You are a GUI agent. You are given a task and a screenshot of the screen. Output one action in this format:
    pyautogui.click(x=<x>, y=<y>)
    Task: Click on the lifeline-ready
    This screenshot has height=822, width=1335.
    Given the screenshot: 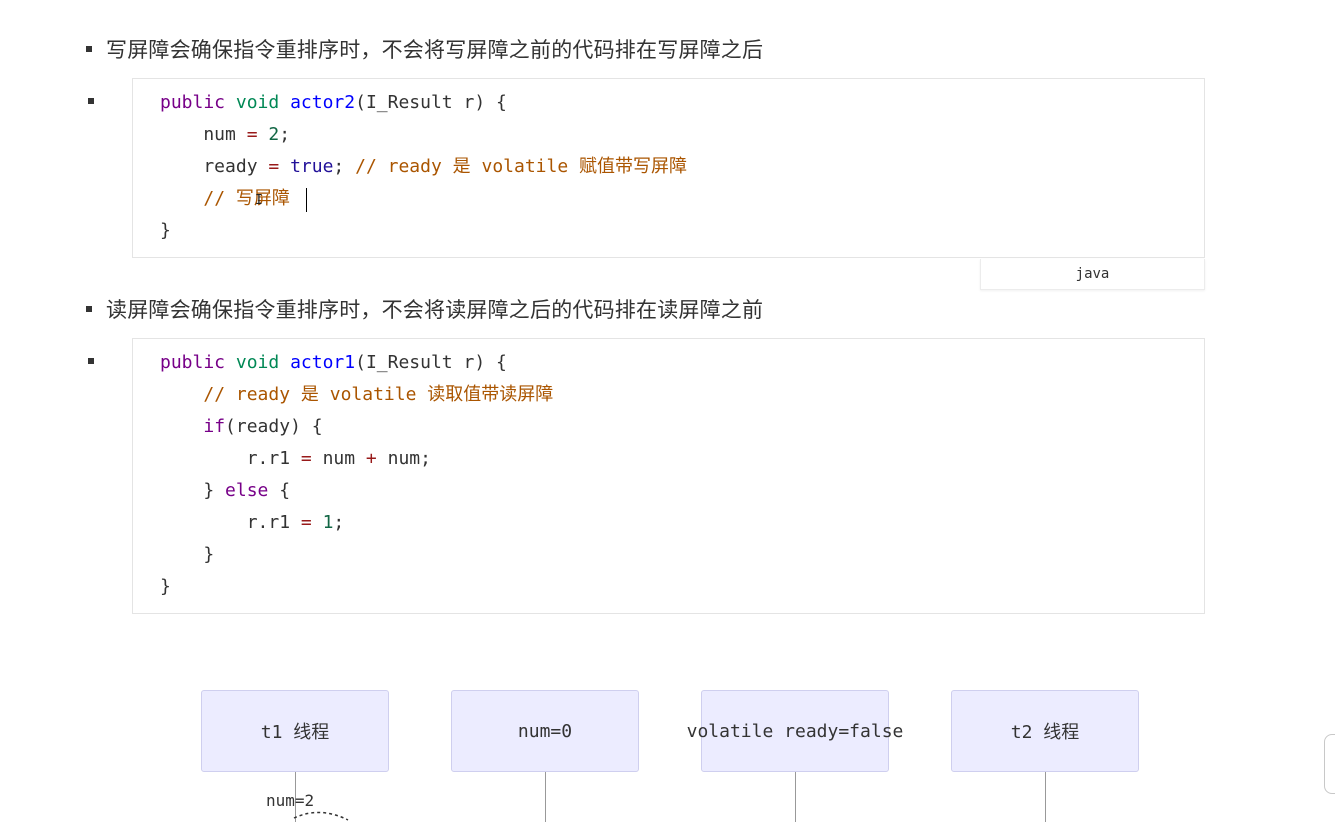 What is the action you would take?
    pyautogui.click(x=795, y=797)
    